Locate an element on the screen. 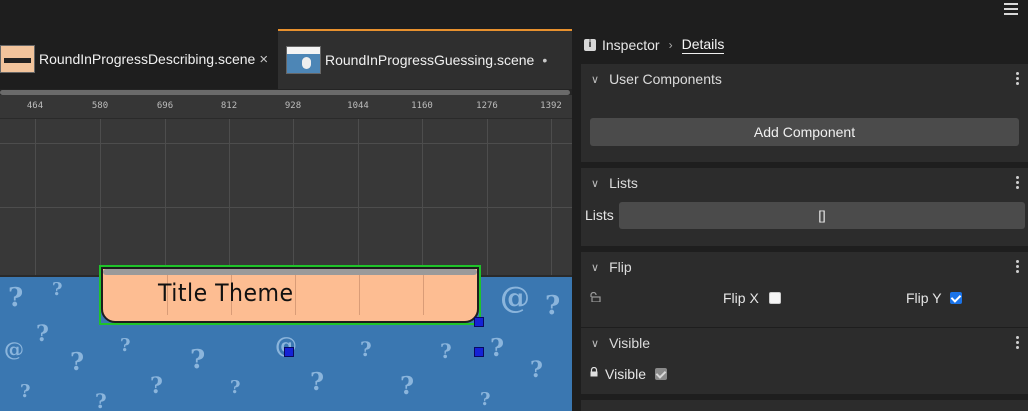 The image size is (1028, 411). horizontal-ruler: 464 580 696 812 928 1044 1160 1276 1392 is located at coordinates (286, 107).